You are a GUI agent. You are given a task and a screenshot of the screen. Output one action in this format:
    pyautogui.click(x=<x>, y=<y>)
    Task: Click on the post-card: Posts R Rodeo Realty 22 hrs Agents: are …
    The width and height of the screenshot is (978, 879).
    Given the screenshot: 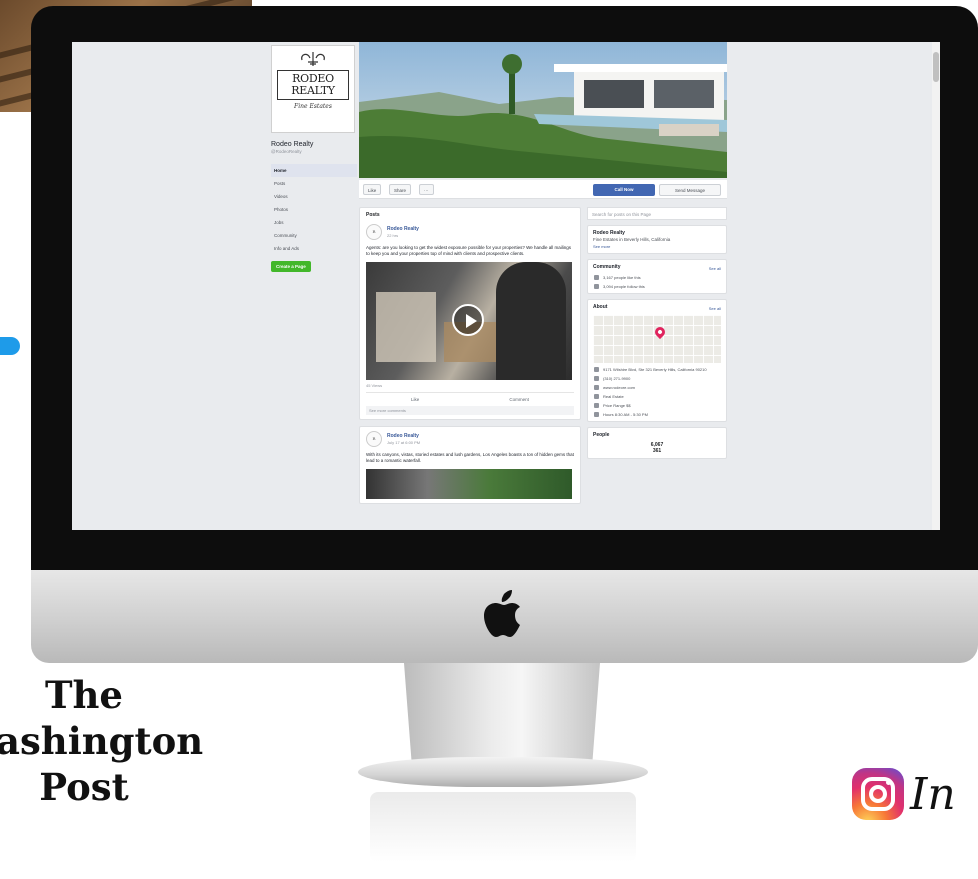 What is the action you would take?
    pyautogui.click(x=470, y=313)
    